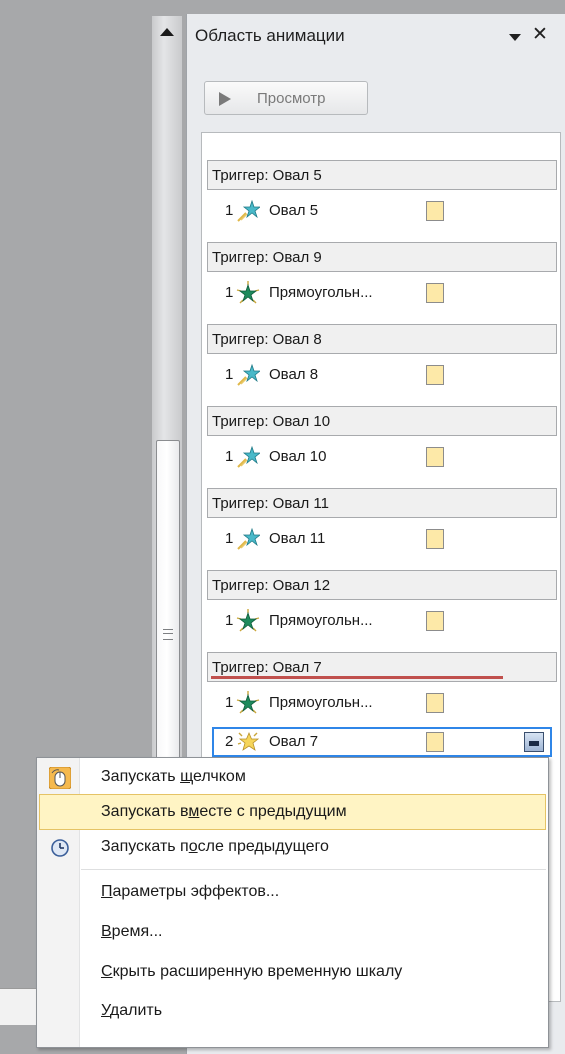  I want to click on label-text: далить, so click(136, 1010).